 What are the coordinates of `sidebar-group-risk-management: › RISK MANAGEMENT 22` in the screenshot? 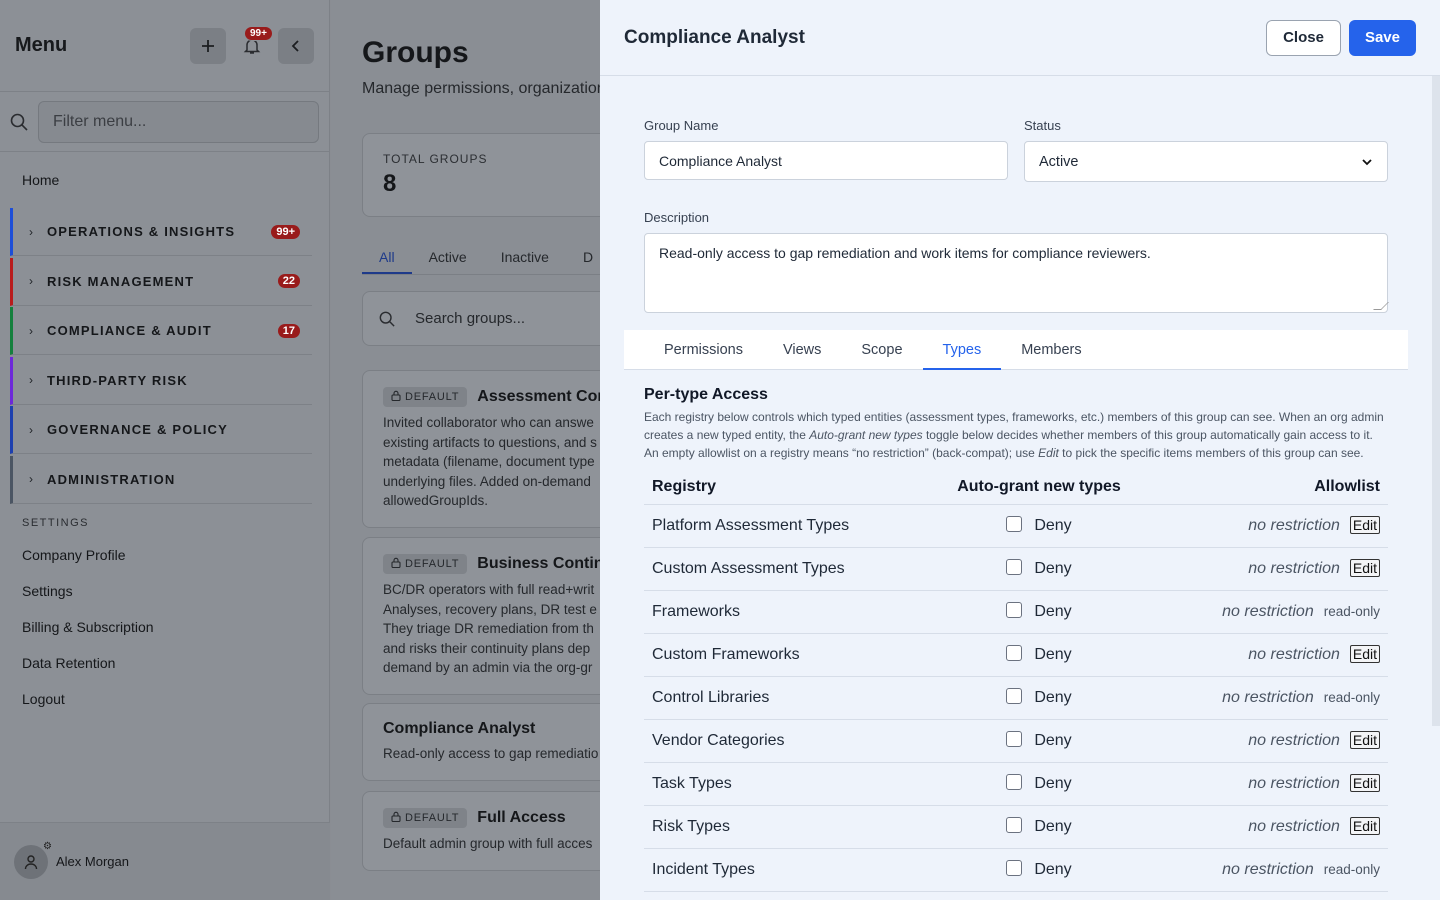 It's located at (161, 281).